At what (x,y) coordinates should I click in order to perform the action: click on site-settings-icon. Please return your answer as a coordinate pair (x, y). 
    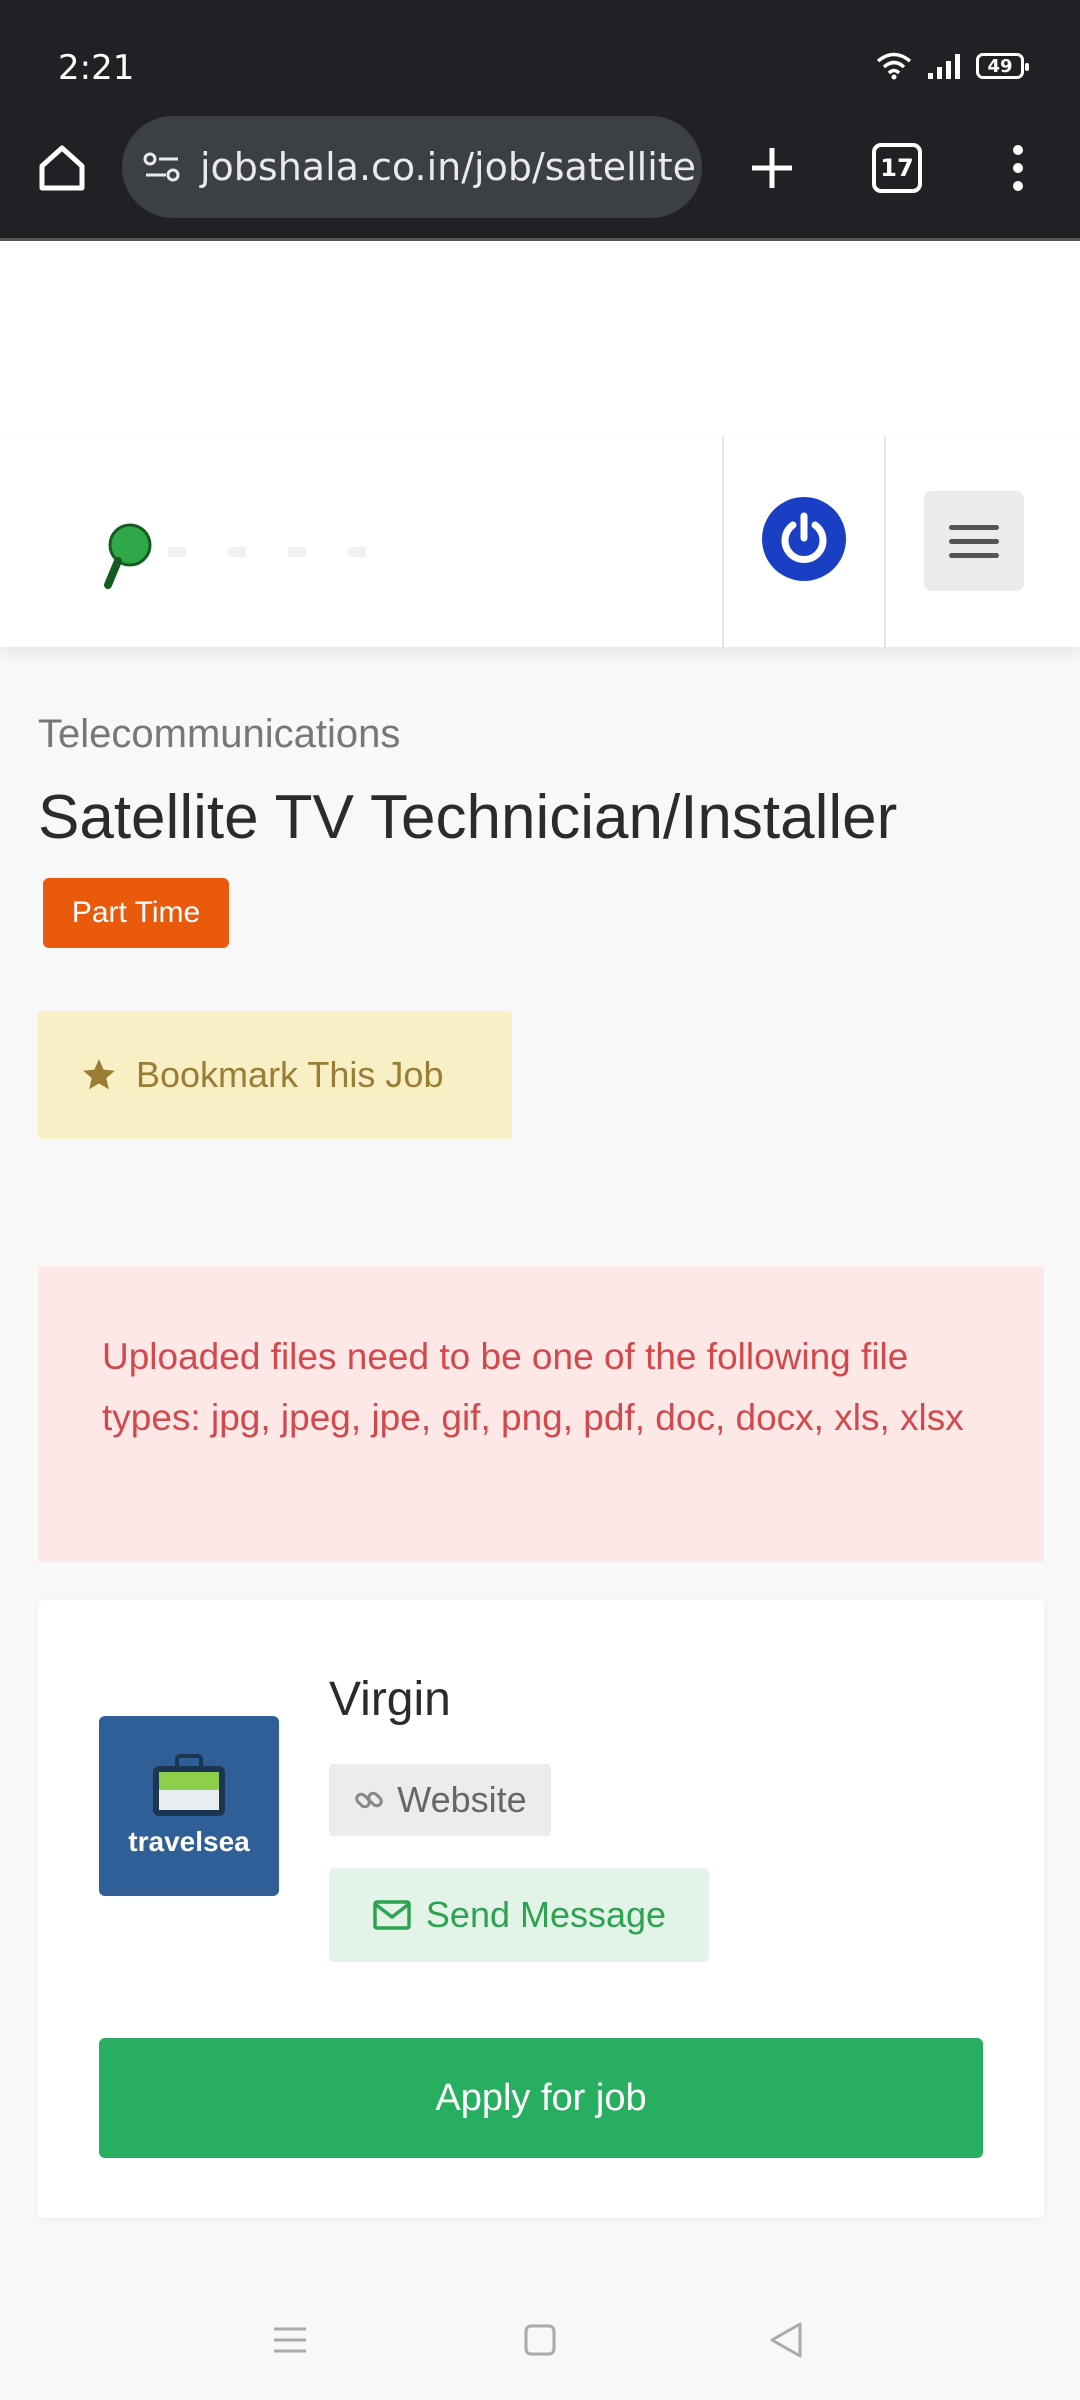
    Looking at the image, I should click on (161, 167).